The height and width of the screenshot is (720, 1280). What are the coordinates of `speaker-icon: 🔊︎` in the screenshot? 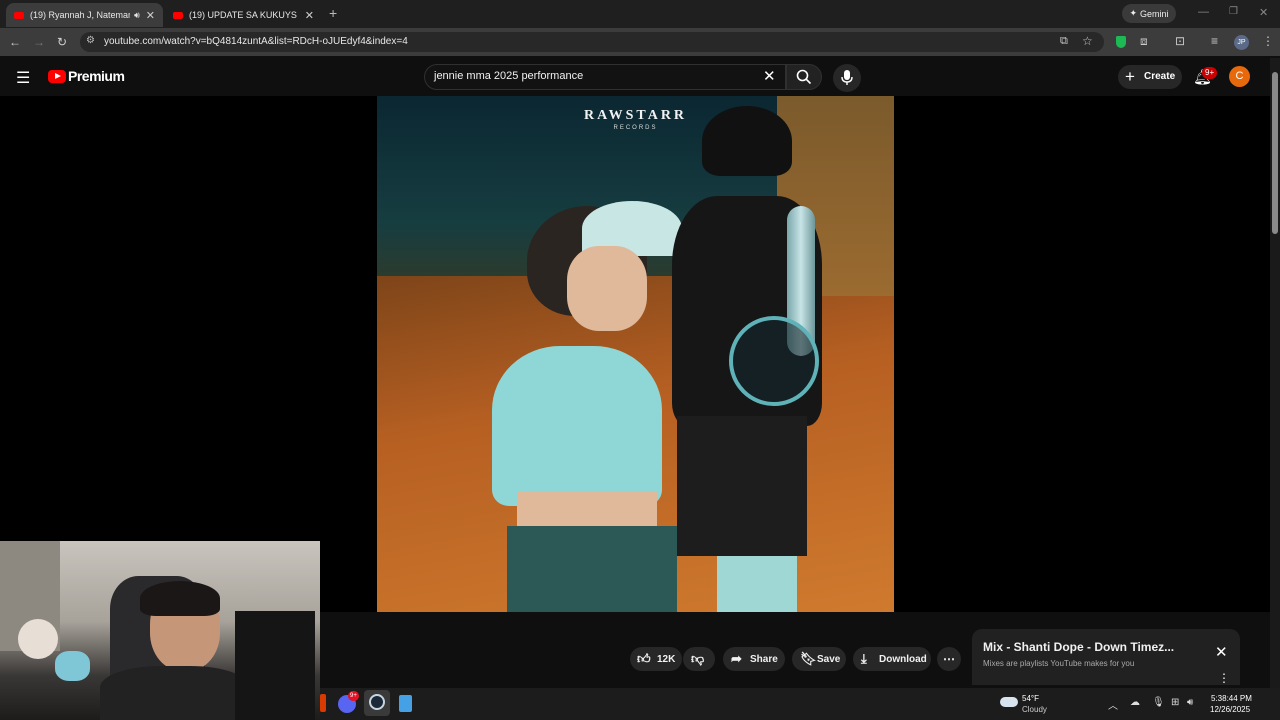 It's located at (137, 15).